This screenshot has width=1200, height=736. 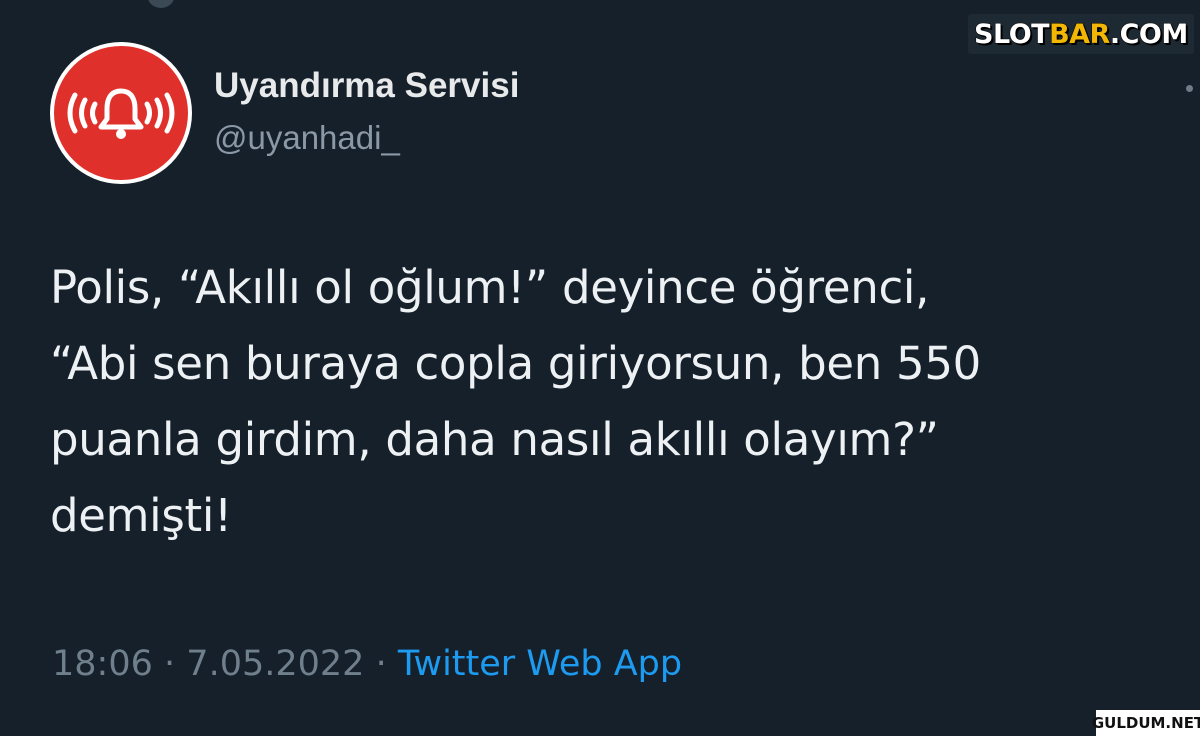 I want to click on watermark-guldum: GULDUM.NET, so click(x=1146, y=723).